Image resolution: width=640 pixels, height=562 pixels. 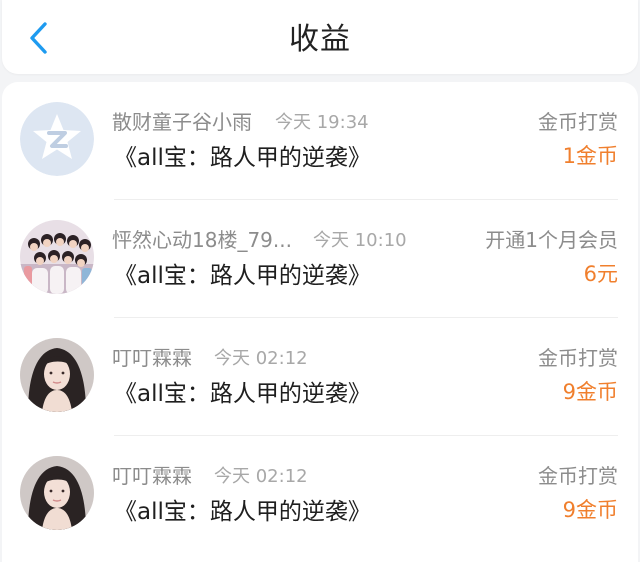 What do you see at coordinates (322, 122) in the screenshot?
I see `timestamp: 今天 19:34` at bounding box center [322, 122].